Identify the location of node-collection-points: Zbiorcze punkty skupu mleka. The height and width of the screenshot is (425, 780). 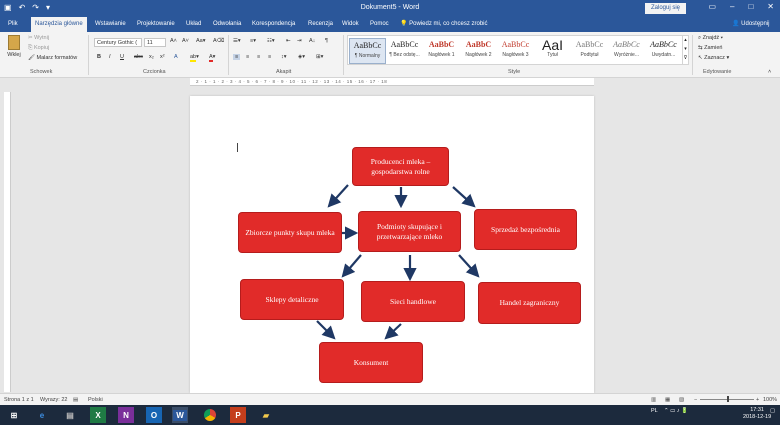
(290, 232).